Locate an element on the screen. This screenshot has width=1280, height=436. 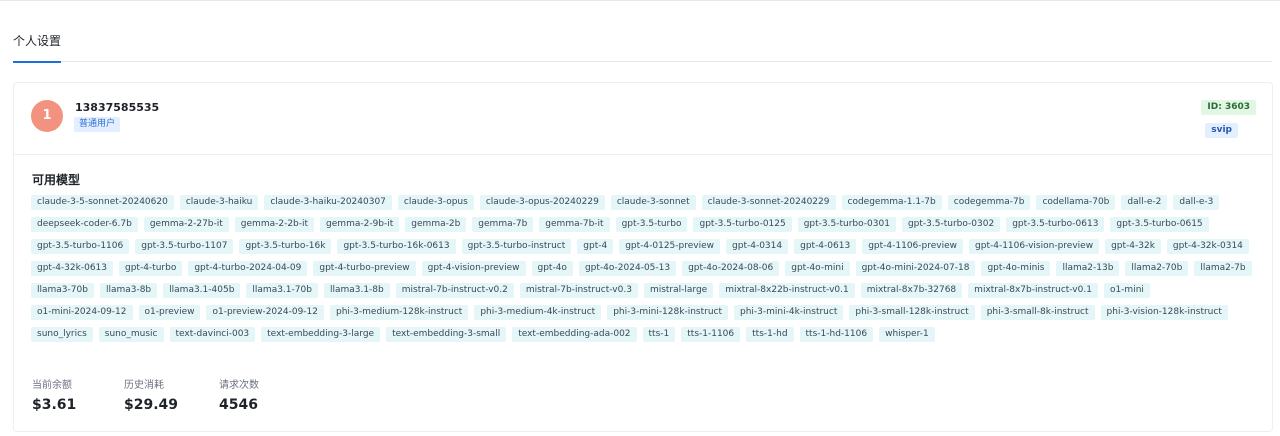
model-tag: llama3-8b is located at coordinates (128, 290).